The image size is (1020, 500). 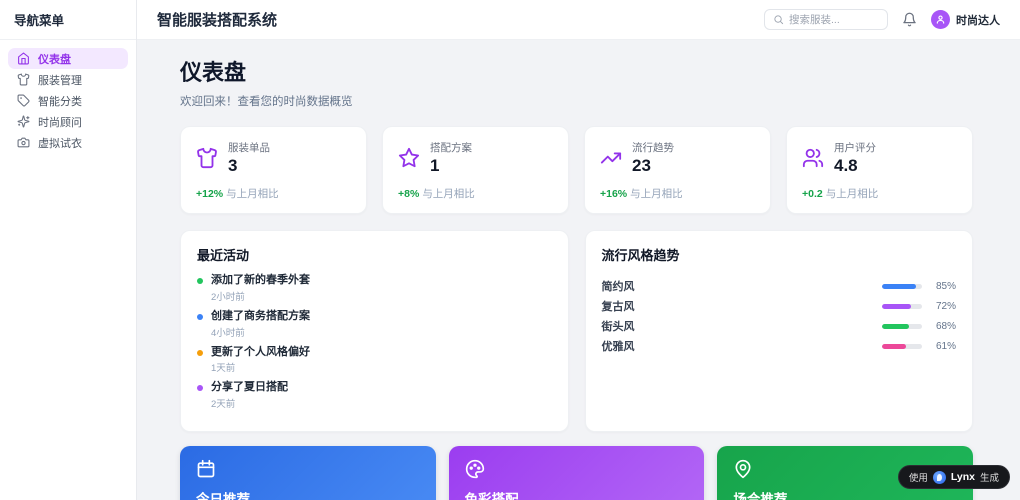 I want to click on sidebar-item-advisor: 时尚顾问, so click(x=68, y=121).